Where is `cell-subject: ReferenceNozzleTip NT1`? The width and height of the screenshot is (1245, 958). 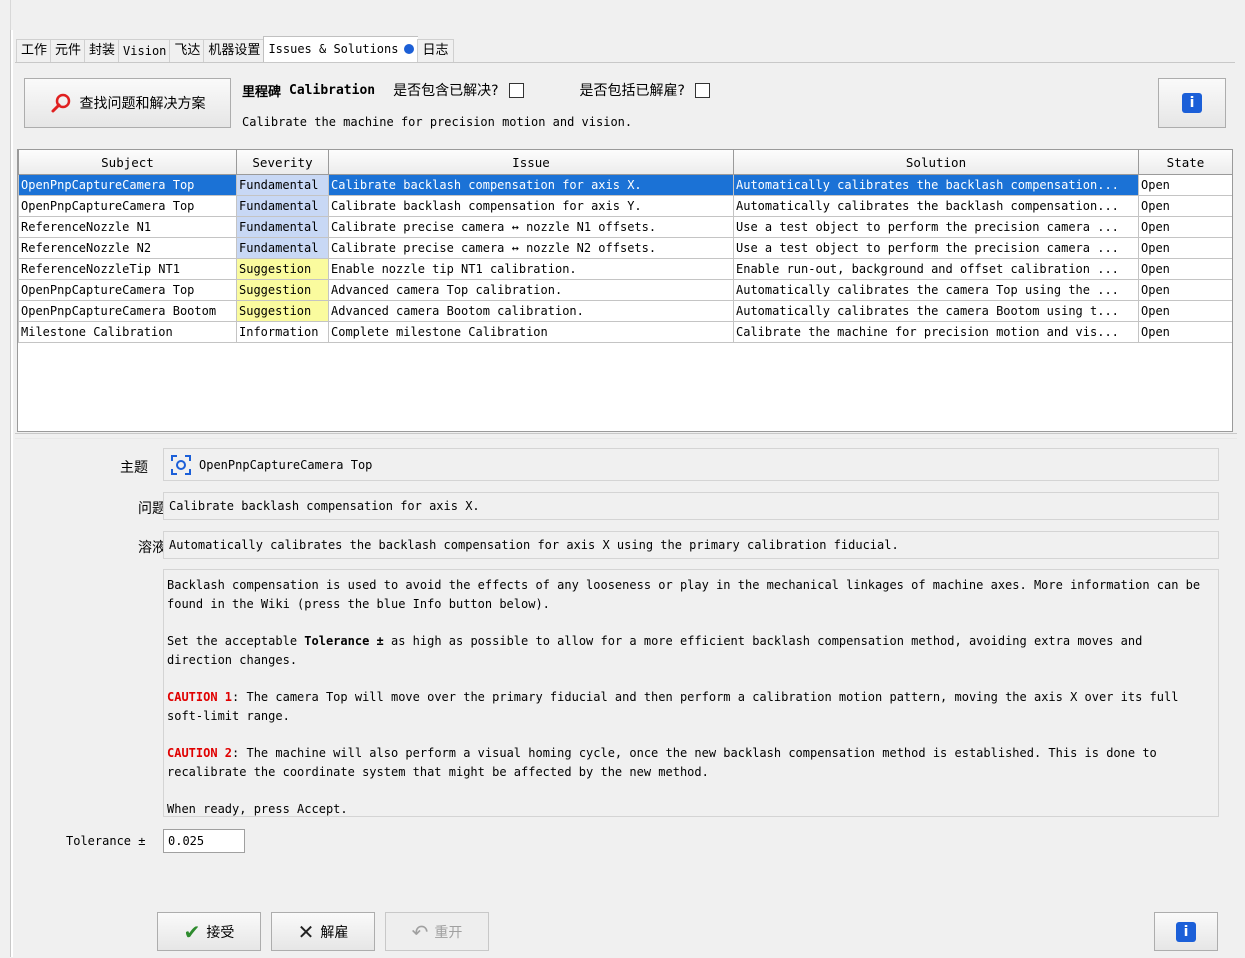
cell-subject: ReferenceNozzleTip NT1 is located at coordinates (127, 269).